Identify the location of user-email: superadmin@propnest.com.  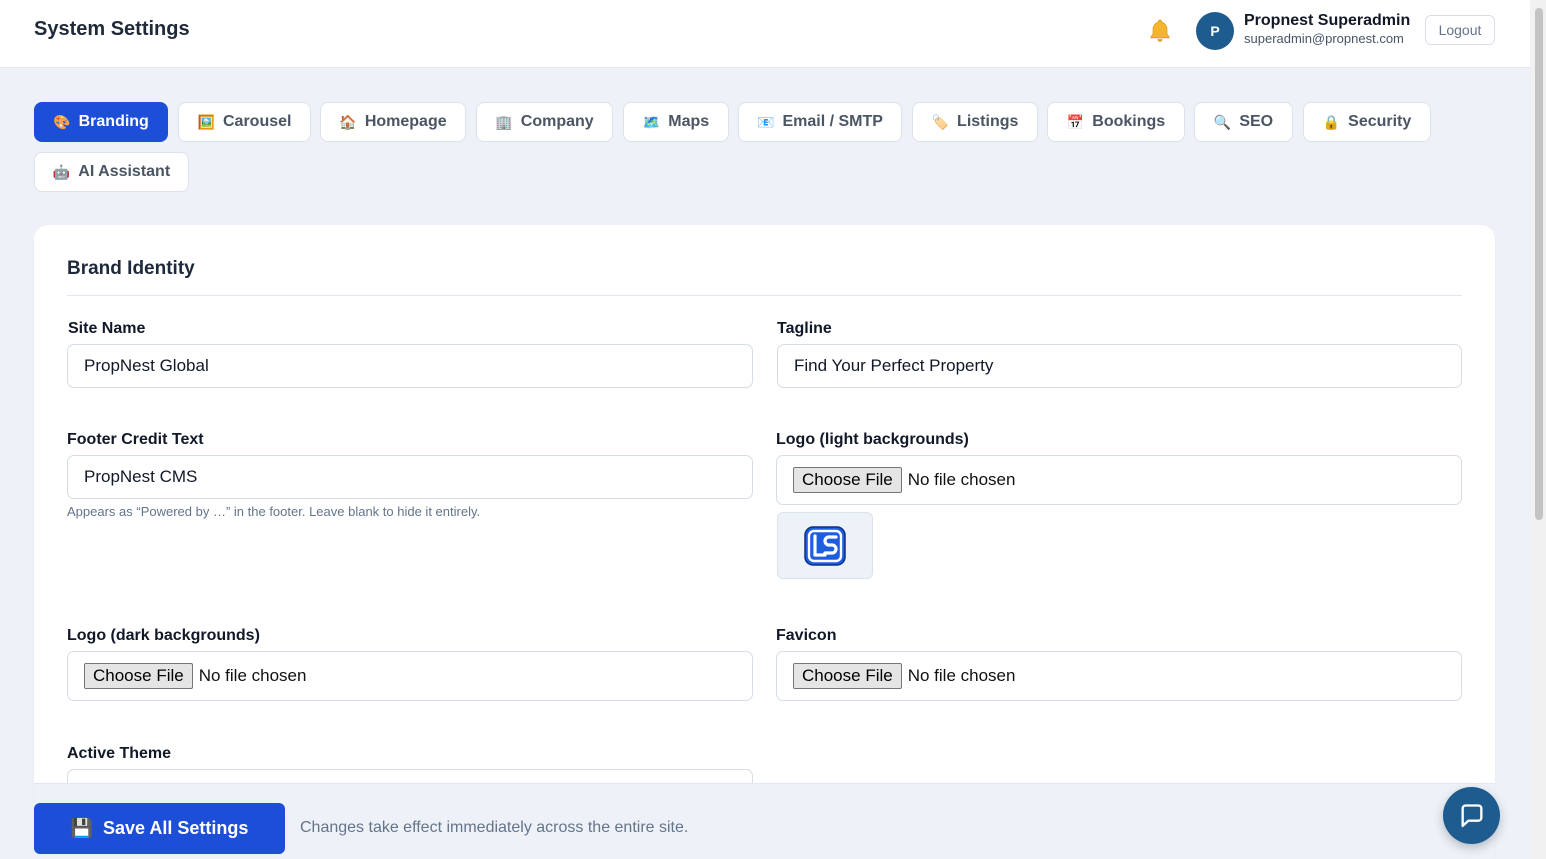
(1324, 38).